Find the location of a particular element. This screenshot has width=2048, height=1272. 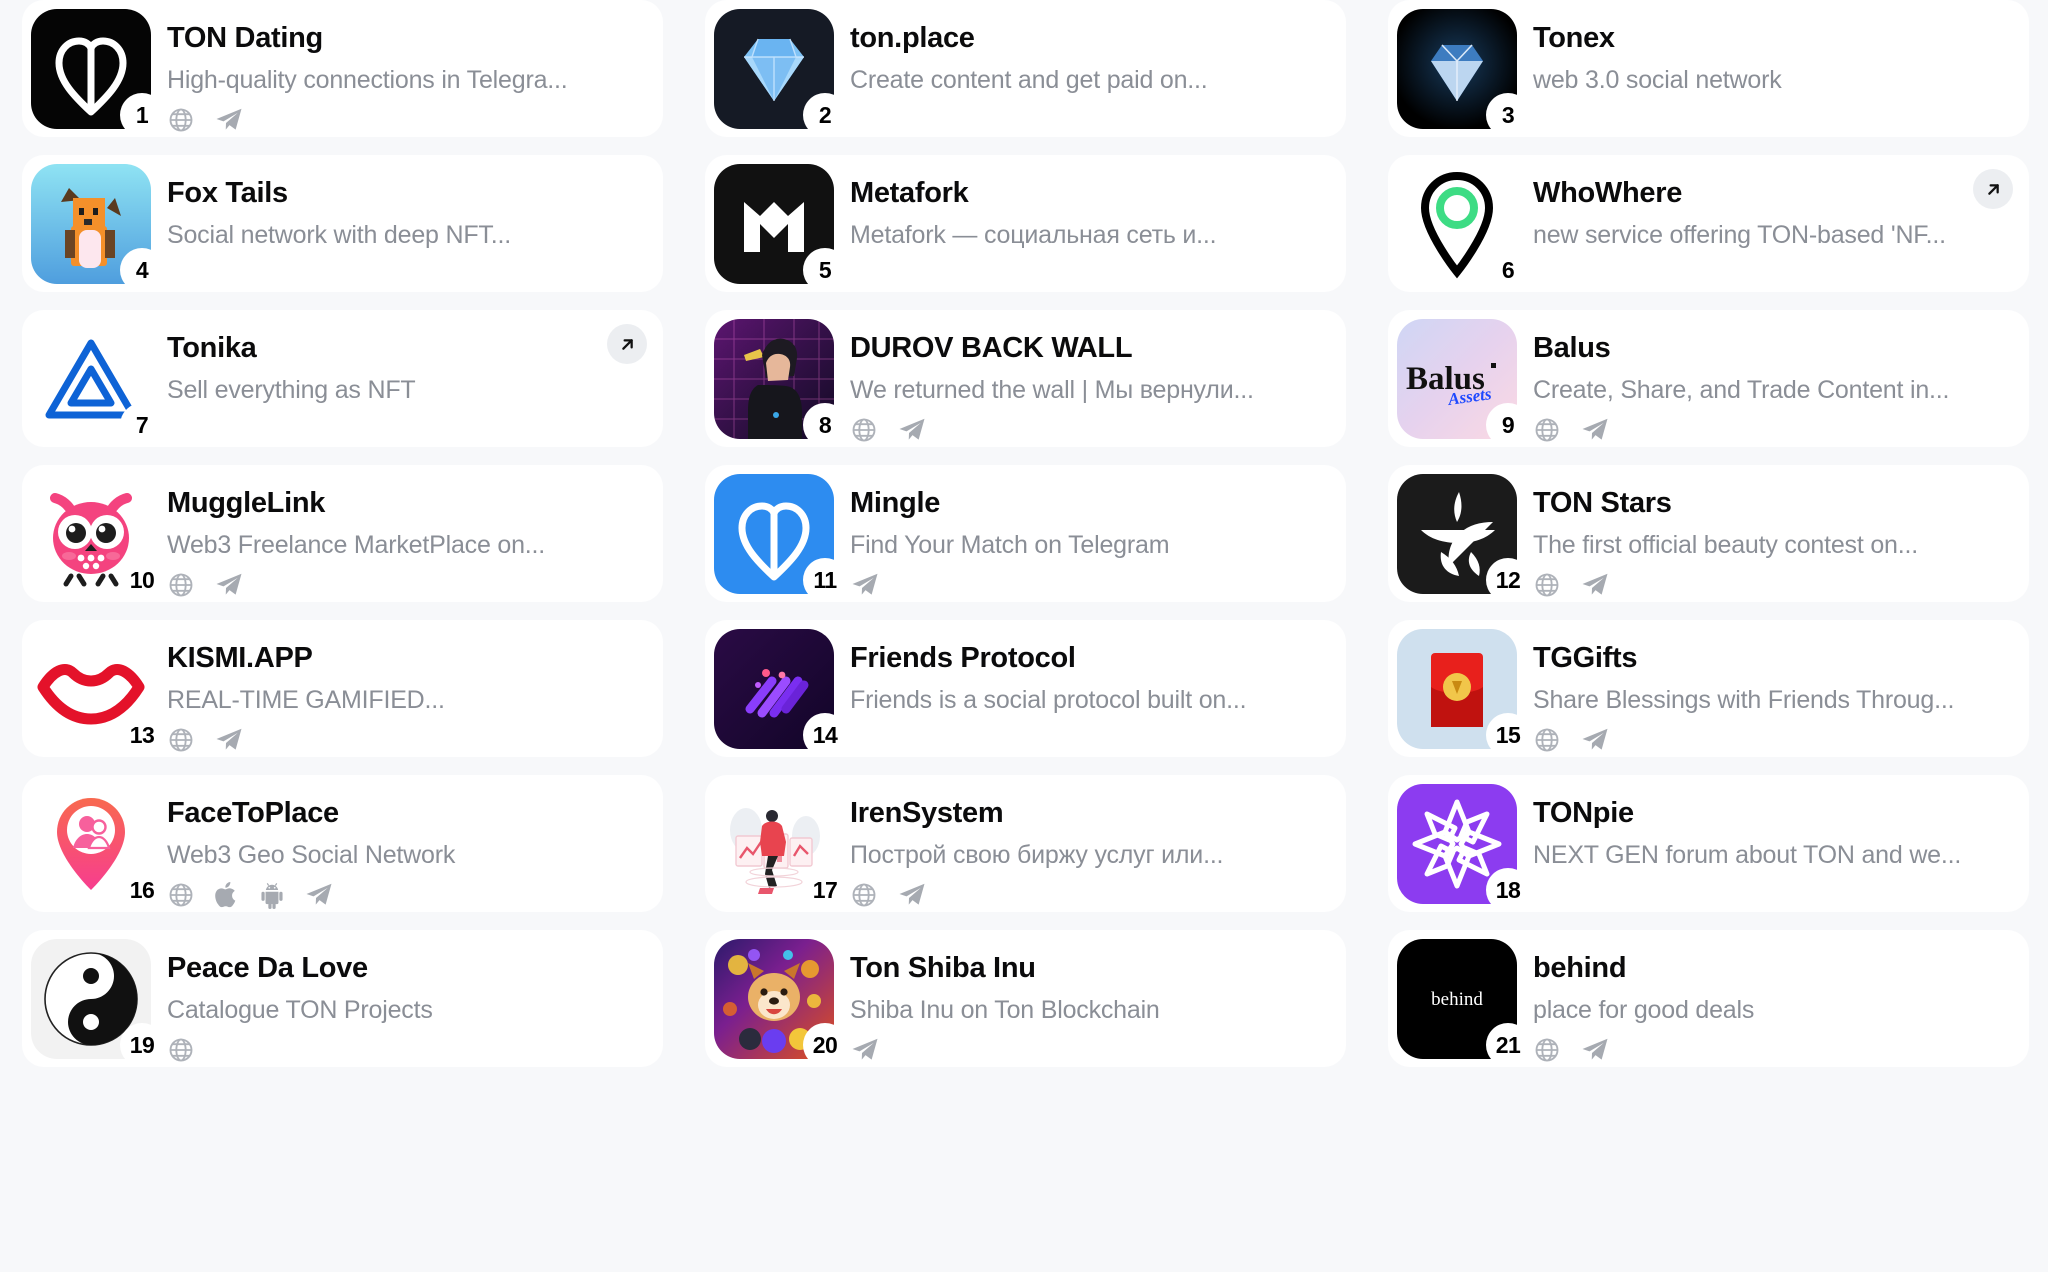

rank-badge: 11 is located at coordinates (825, 580).